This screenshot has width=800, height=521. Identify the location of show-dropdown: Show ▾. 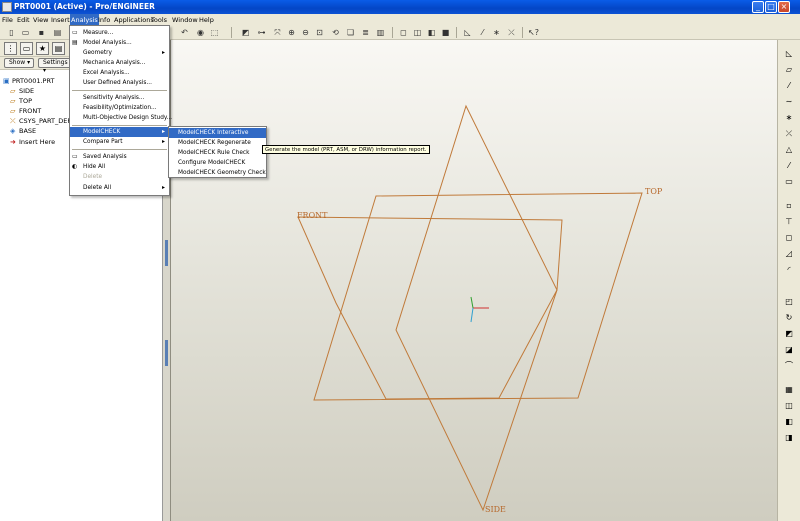
(19, 63).